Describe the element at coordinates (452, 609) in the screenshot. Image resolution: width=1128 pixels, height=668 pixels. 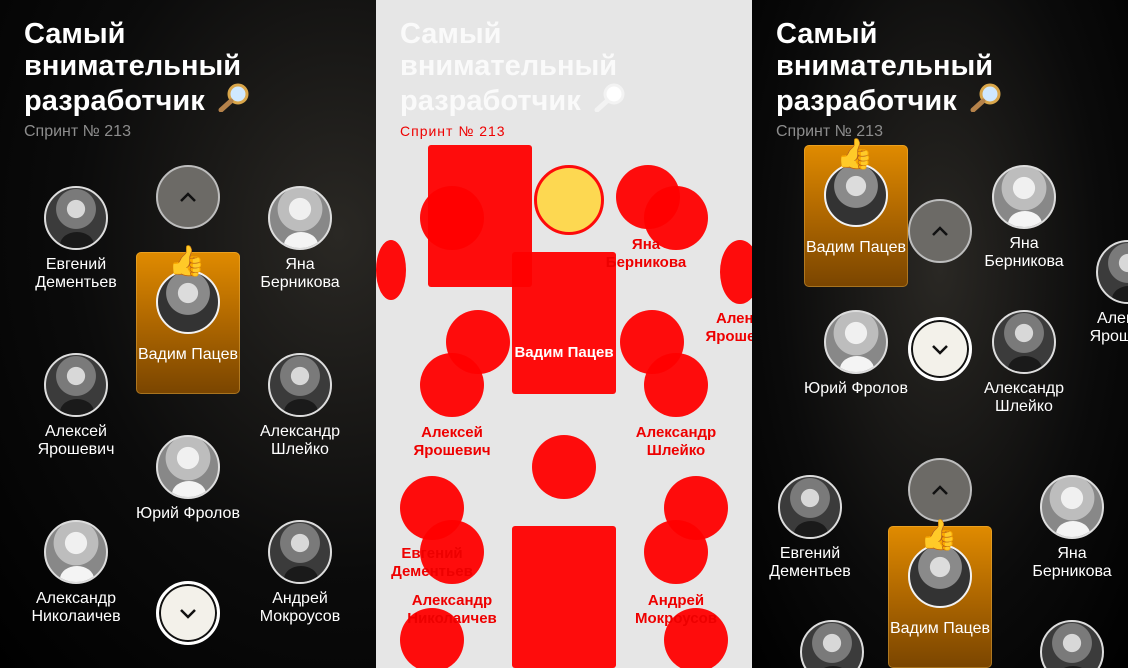
I see `diff-label: Александр Николаичев` at that location.